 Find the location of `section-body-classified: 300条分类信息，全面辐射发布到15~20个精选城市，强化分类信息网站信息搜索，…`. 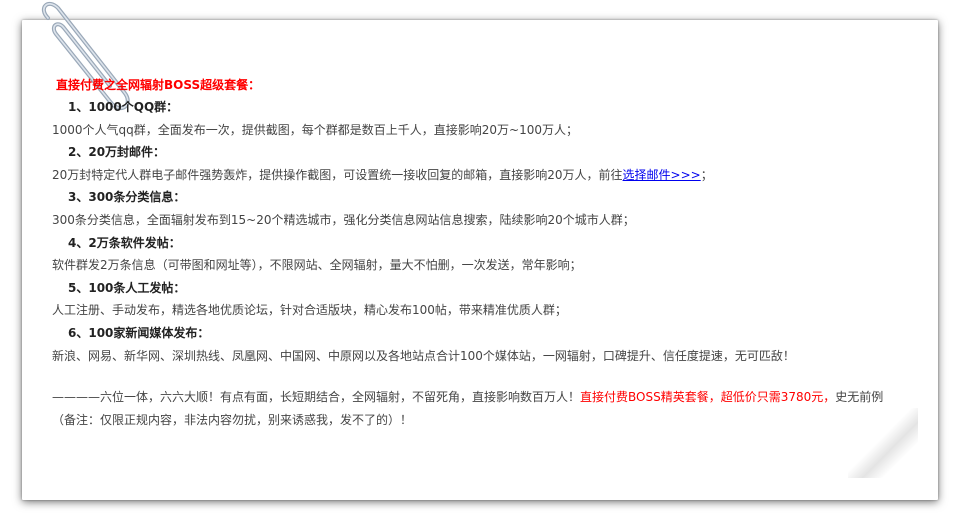

section-body-classified: 300条分类信息，全面辐射发布到15~20个精选城市，强化分类信息网站信息搜索，… is located at coordinates (343, 219).